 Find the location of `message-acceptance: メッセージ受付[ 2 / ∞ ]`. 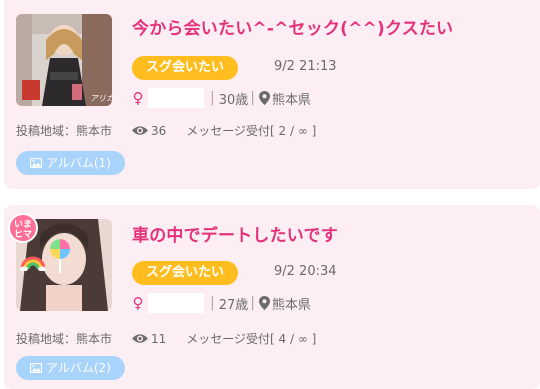

message-acceptance: メッセージ受付[ 2 / ∞ ] is located at coordinates (251, 131).